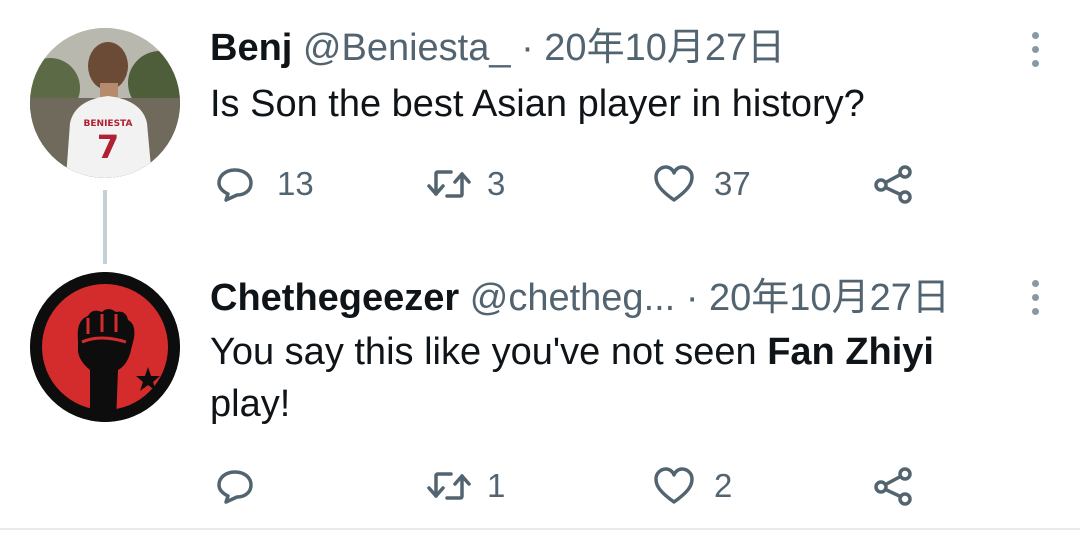  I want to click on retweet-button: 1, so click(465, 486).